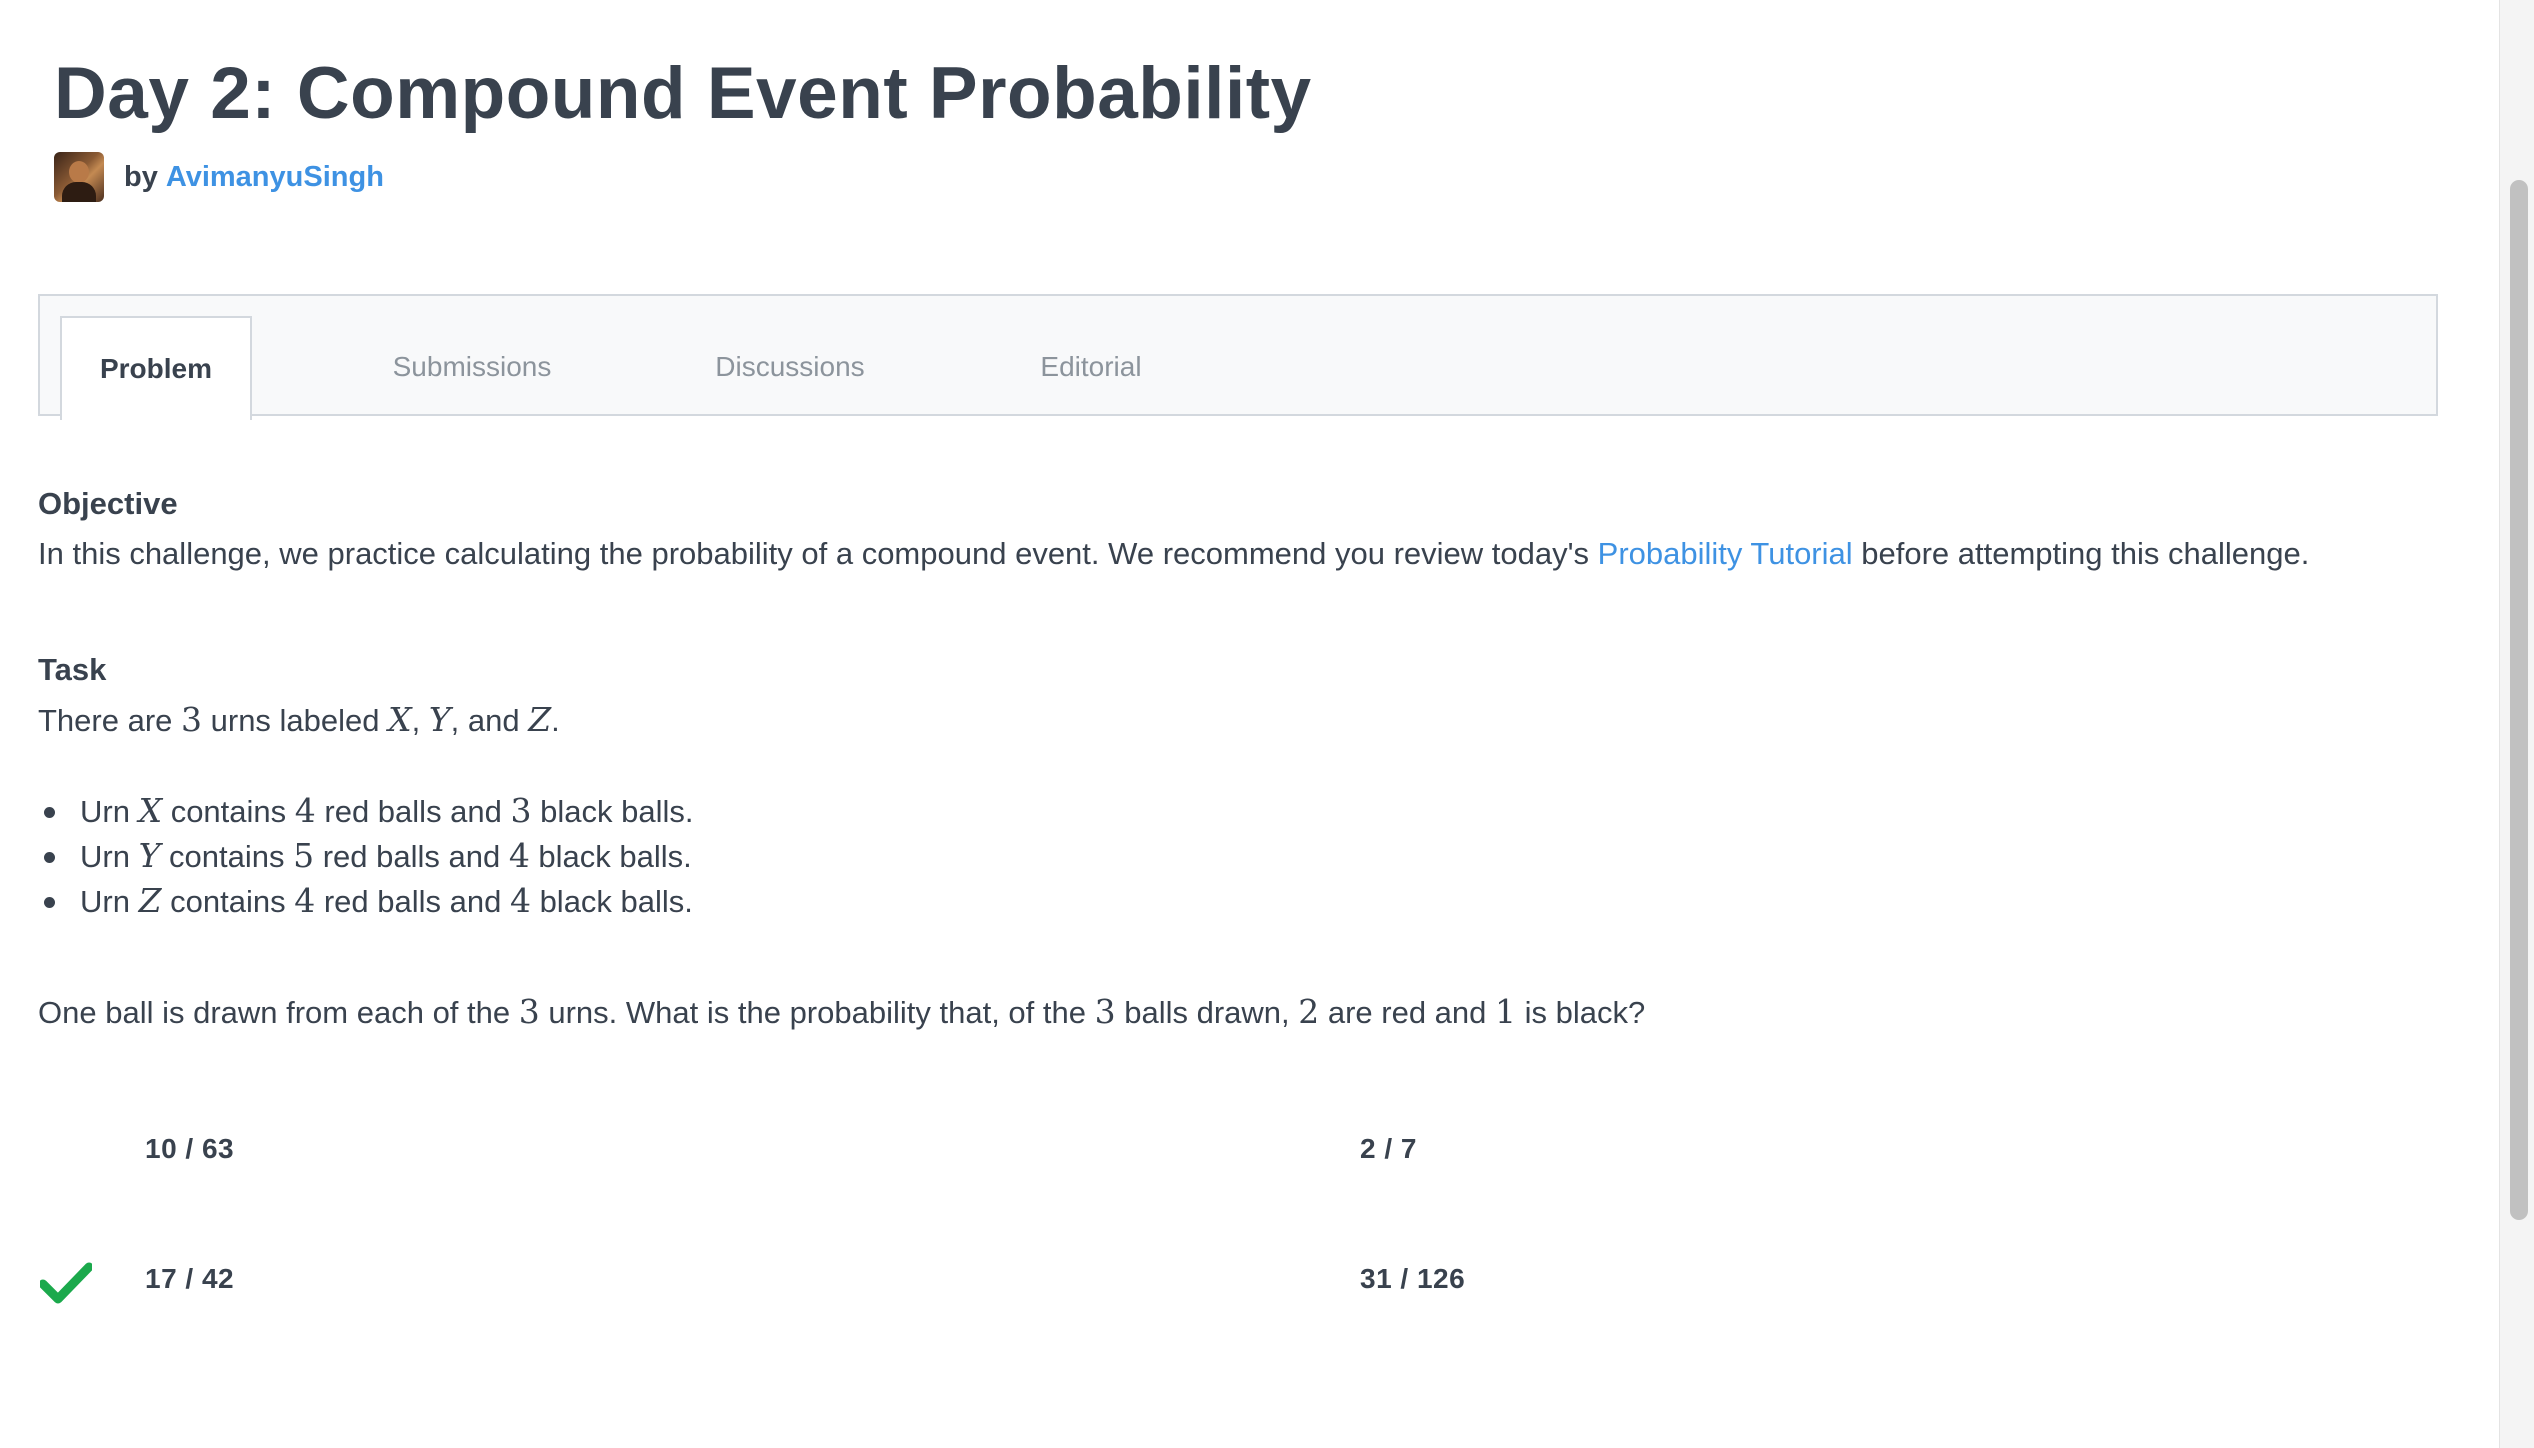 This screenshot has height=1448, width=2534. Describe the element at coordinates (521, 810) in the screenshot. I see `black-count: 3` at that location.